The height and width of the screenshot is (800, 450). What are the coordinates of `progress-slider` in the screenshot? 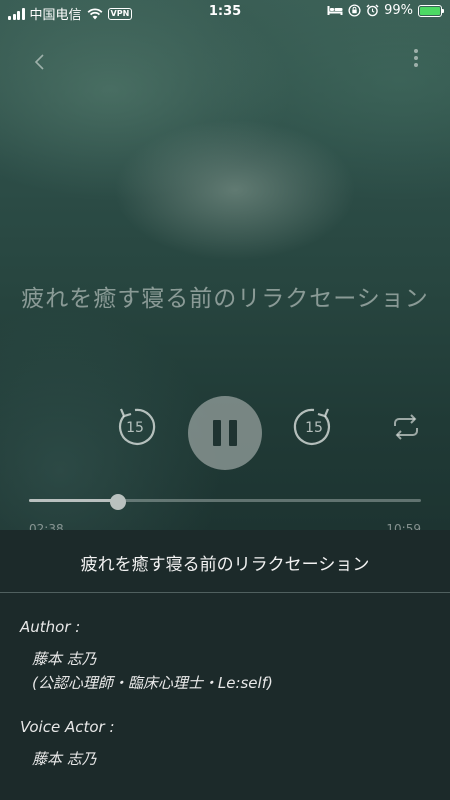 It's located at (225, 502).